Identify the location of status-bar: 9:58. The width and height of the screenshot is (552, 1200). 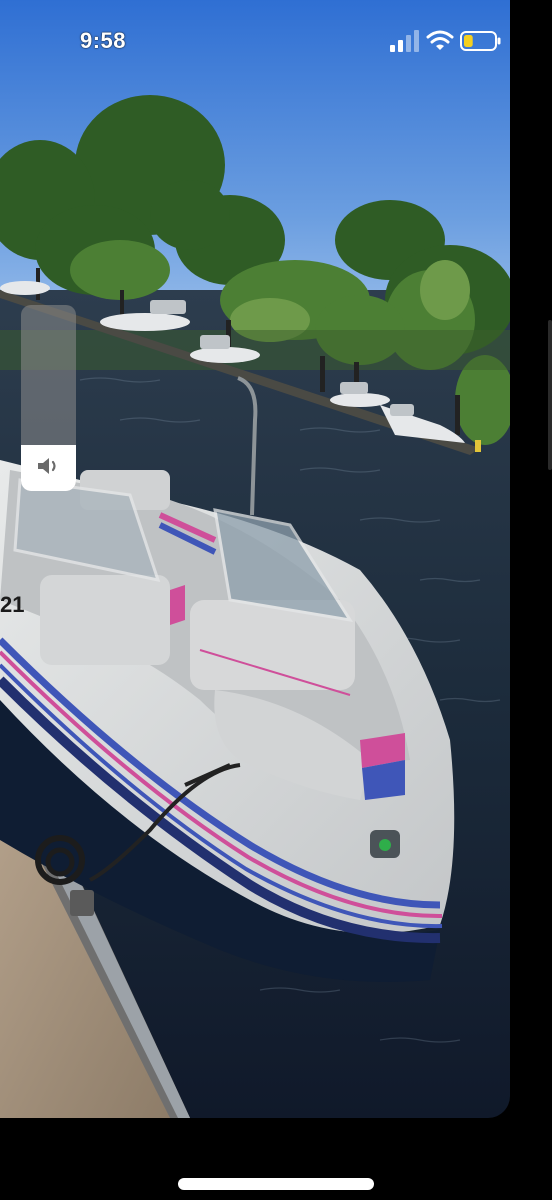
(255, 35).